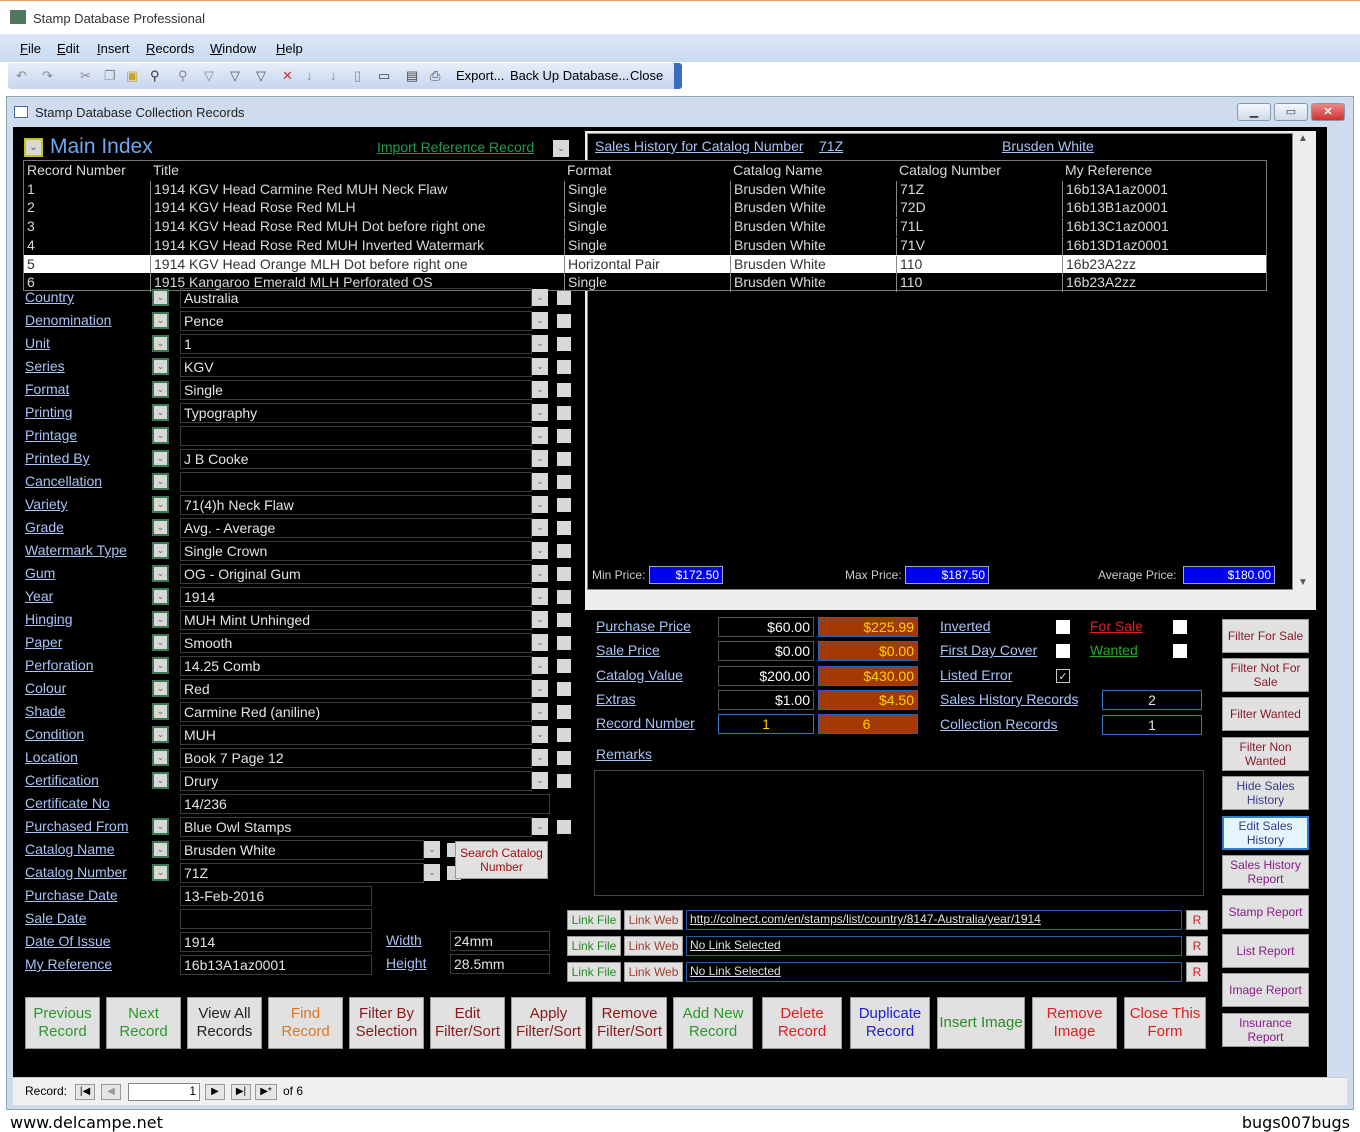 Image resolution: width=1360 pixels, height=1132 pixels. I want to click on perforation-checkbox, so click(564, 666).